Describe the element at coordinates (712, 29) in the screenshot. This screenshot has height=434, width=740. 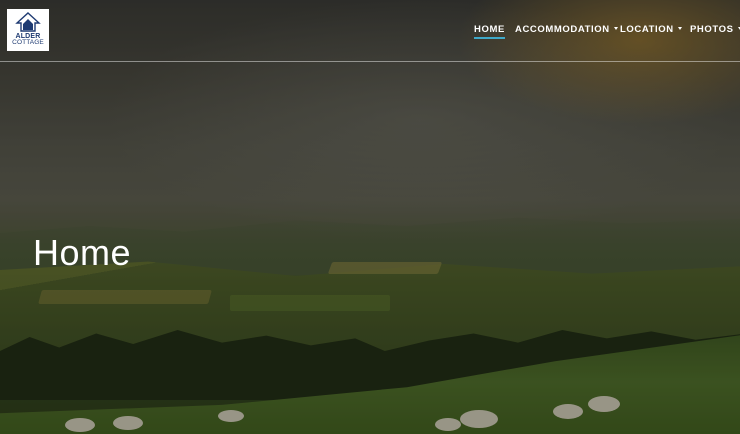
I see `nav-photos-label: PHOTOS` at that location.